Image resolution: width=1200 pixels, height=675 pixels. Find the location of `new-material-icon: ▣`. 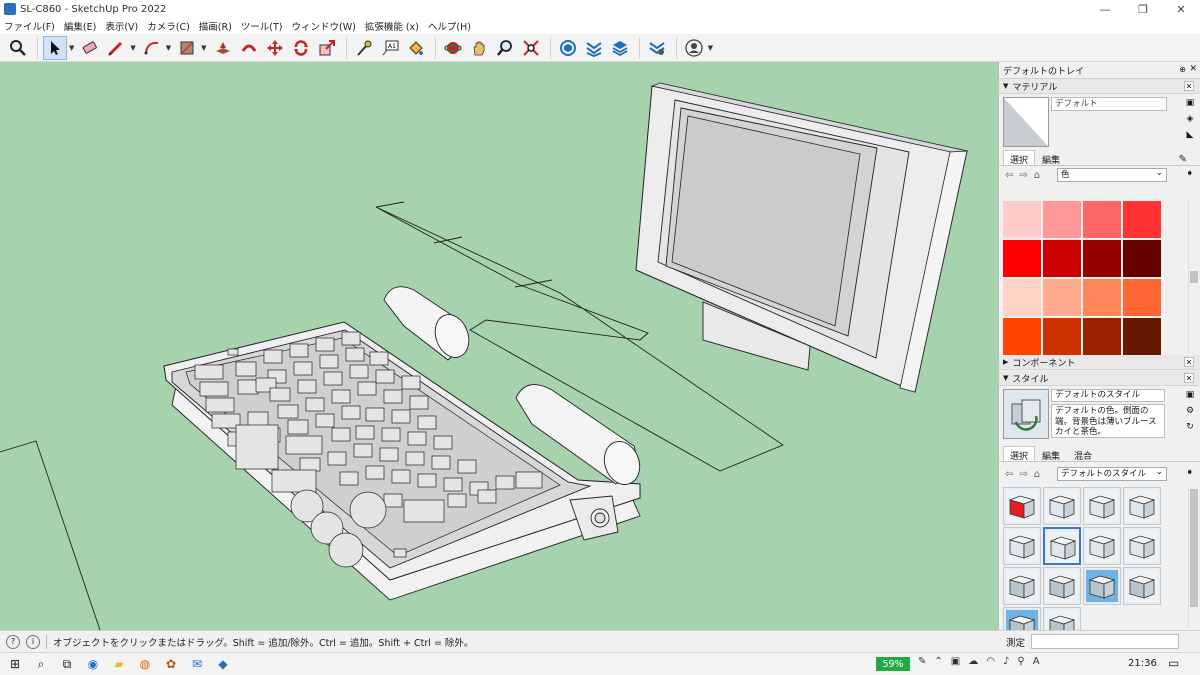

new-material-icon: ▣ is located at coordinates (1190, 103).